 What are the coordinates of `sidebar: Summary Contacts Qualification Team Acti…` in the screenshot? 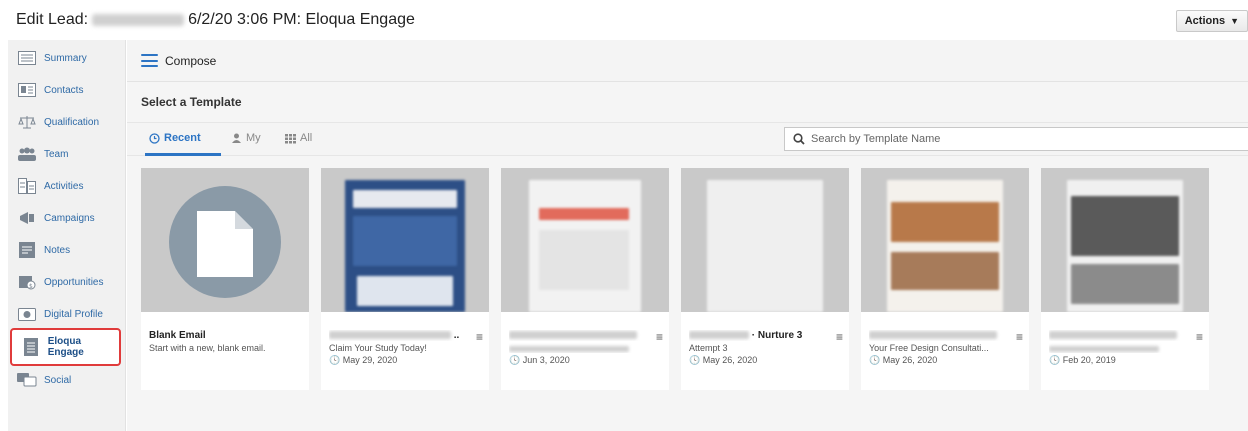 It's located at (67, 235).